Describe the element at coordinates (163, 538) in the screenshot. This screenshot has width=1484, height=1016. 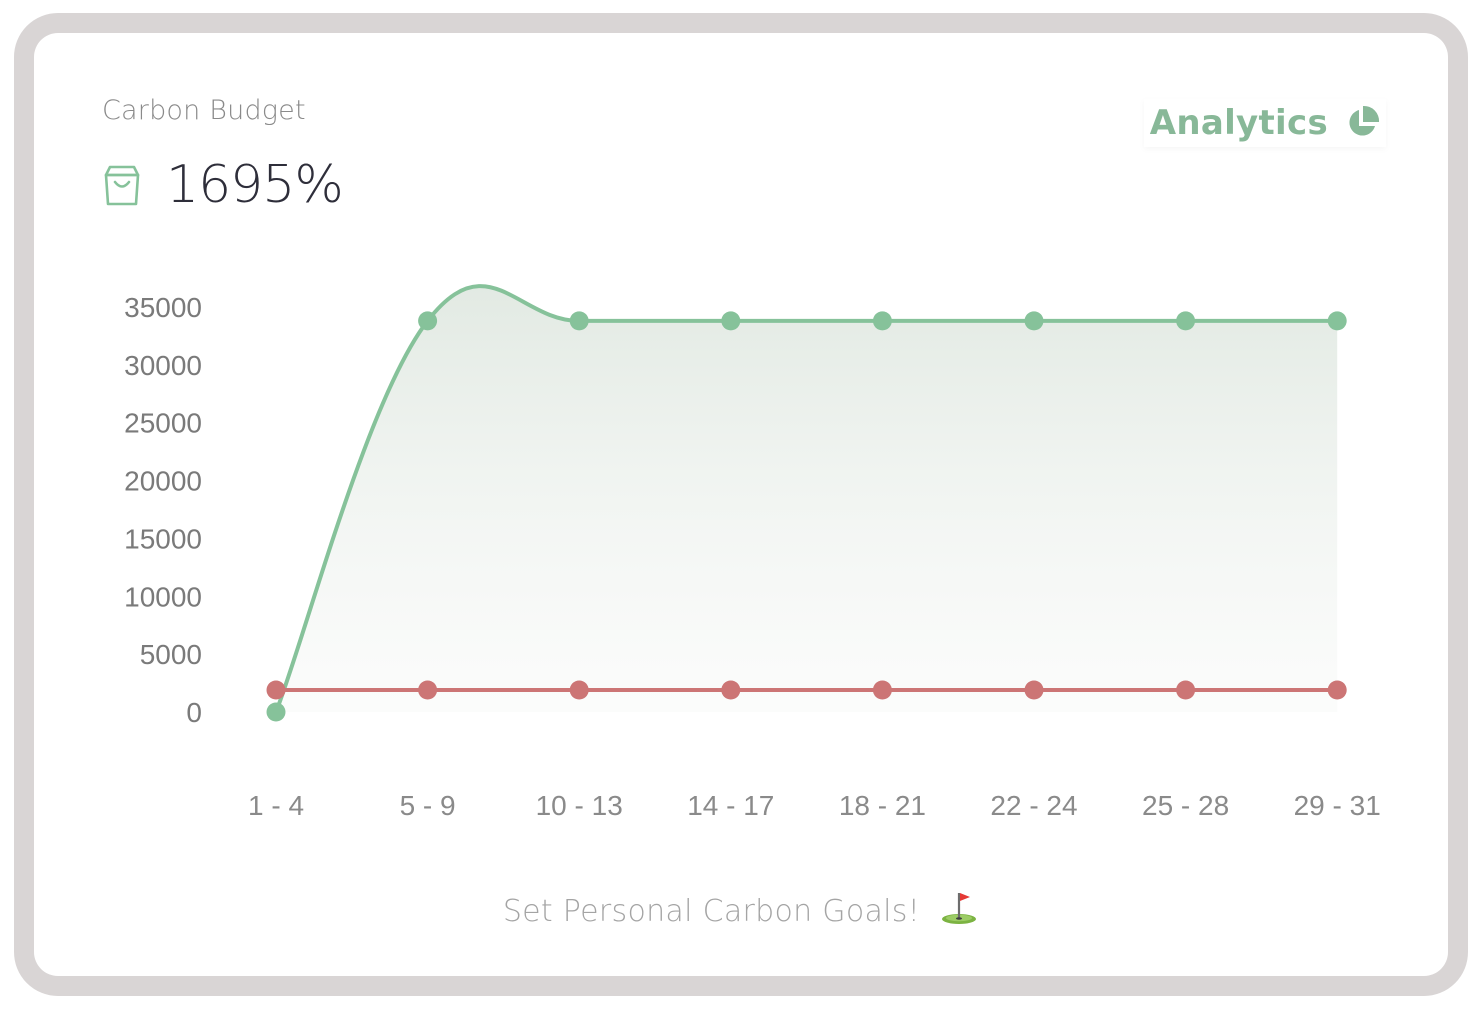
I see `y-tick-label: 15000` at that location.